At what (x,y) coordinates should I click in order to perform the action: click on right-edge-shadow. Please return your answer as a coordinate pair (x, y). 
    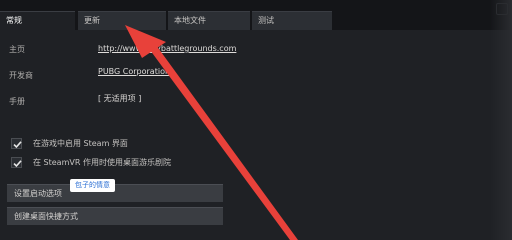
    Looking at the image, I should click on (501, 120).